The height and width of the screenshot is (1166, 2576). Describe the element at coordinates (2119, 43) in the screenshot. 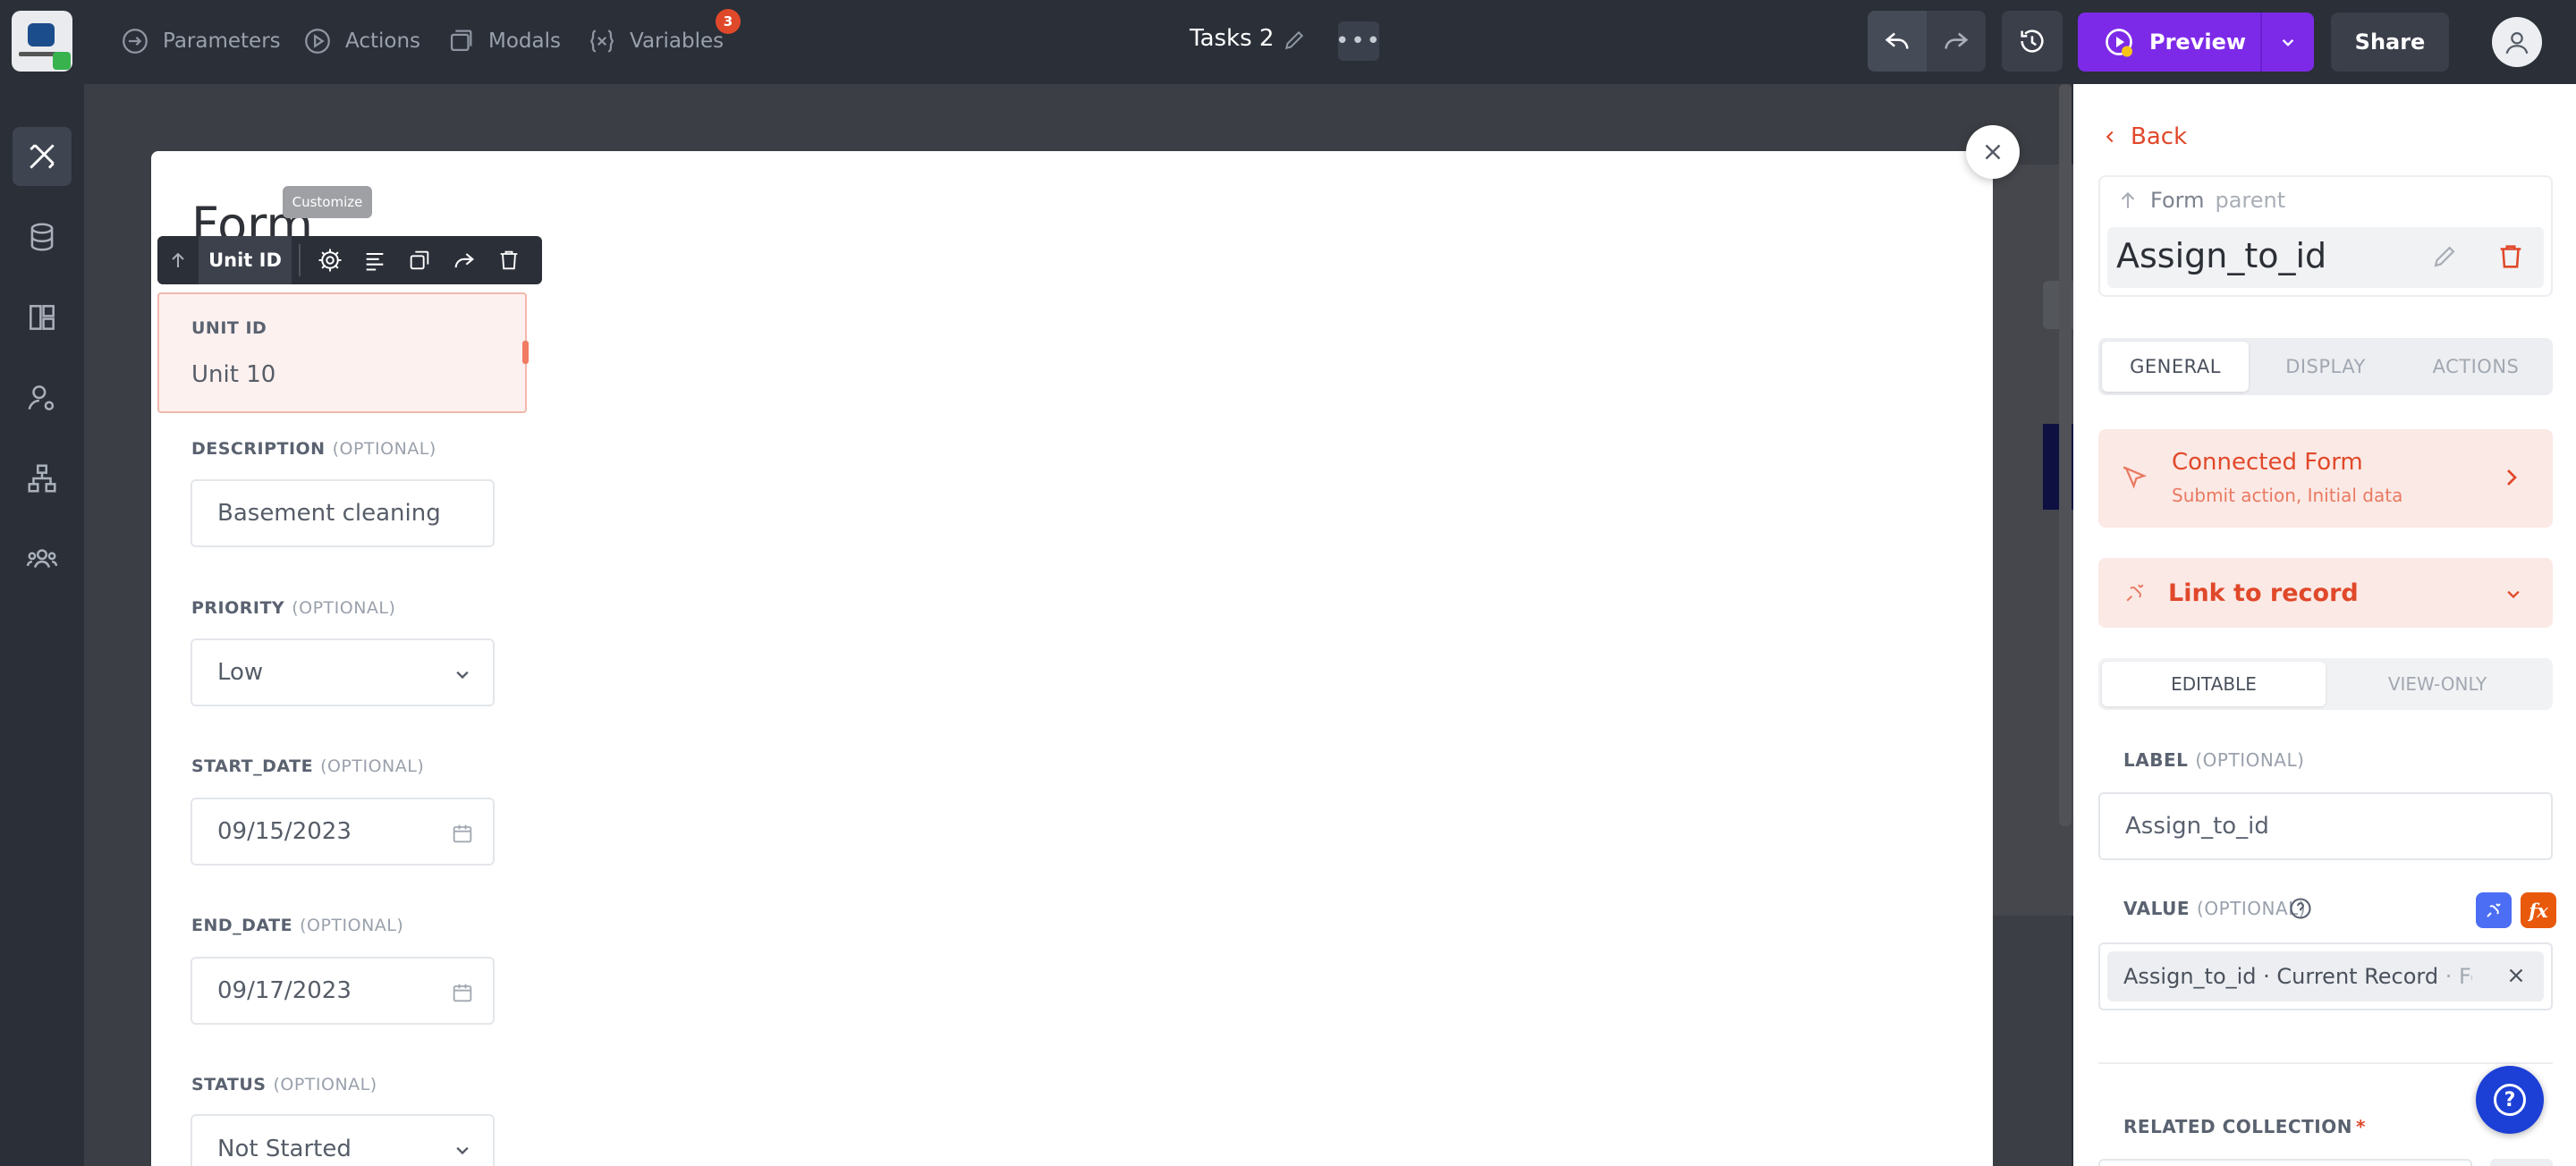

I see `preview-play-icon` at that location.